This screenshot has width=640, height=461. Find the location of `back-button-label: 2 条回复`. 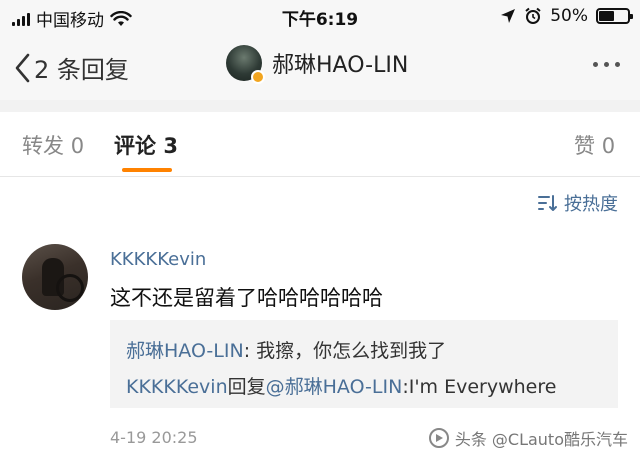

back-button-label: 2 条回复 is located at coordinates (81, 70).